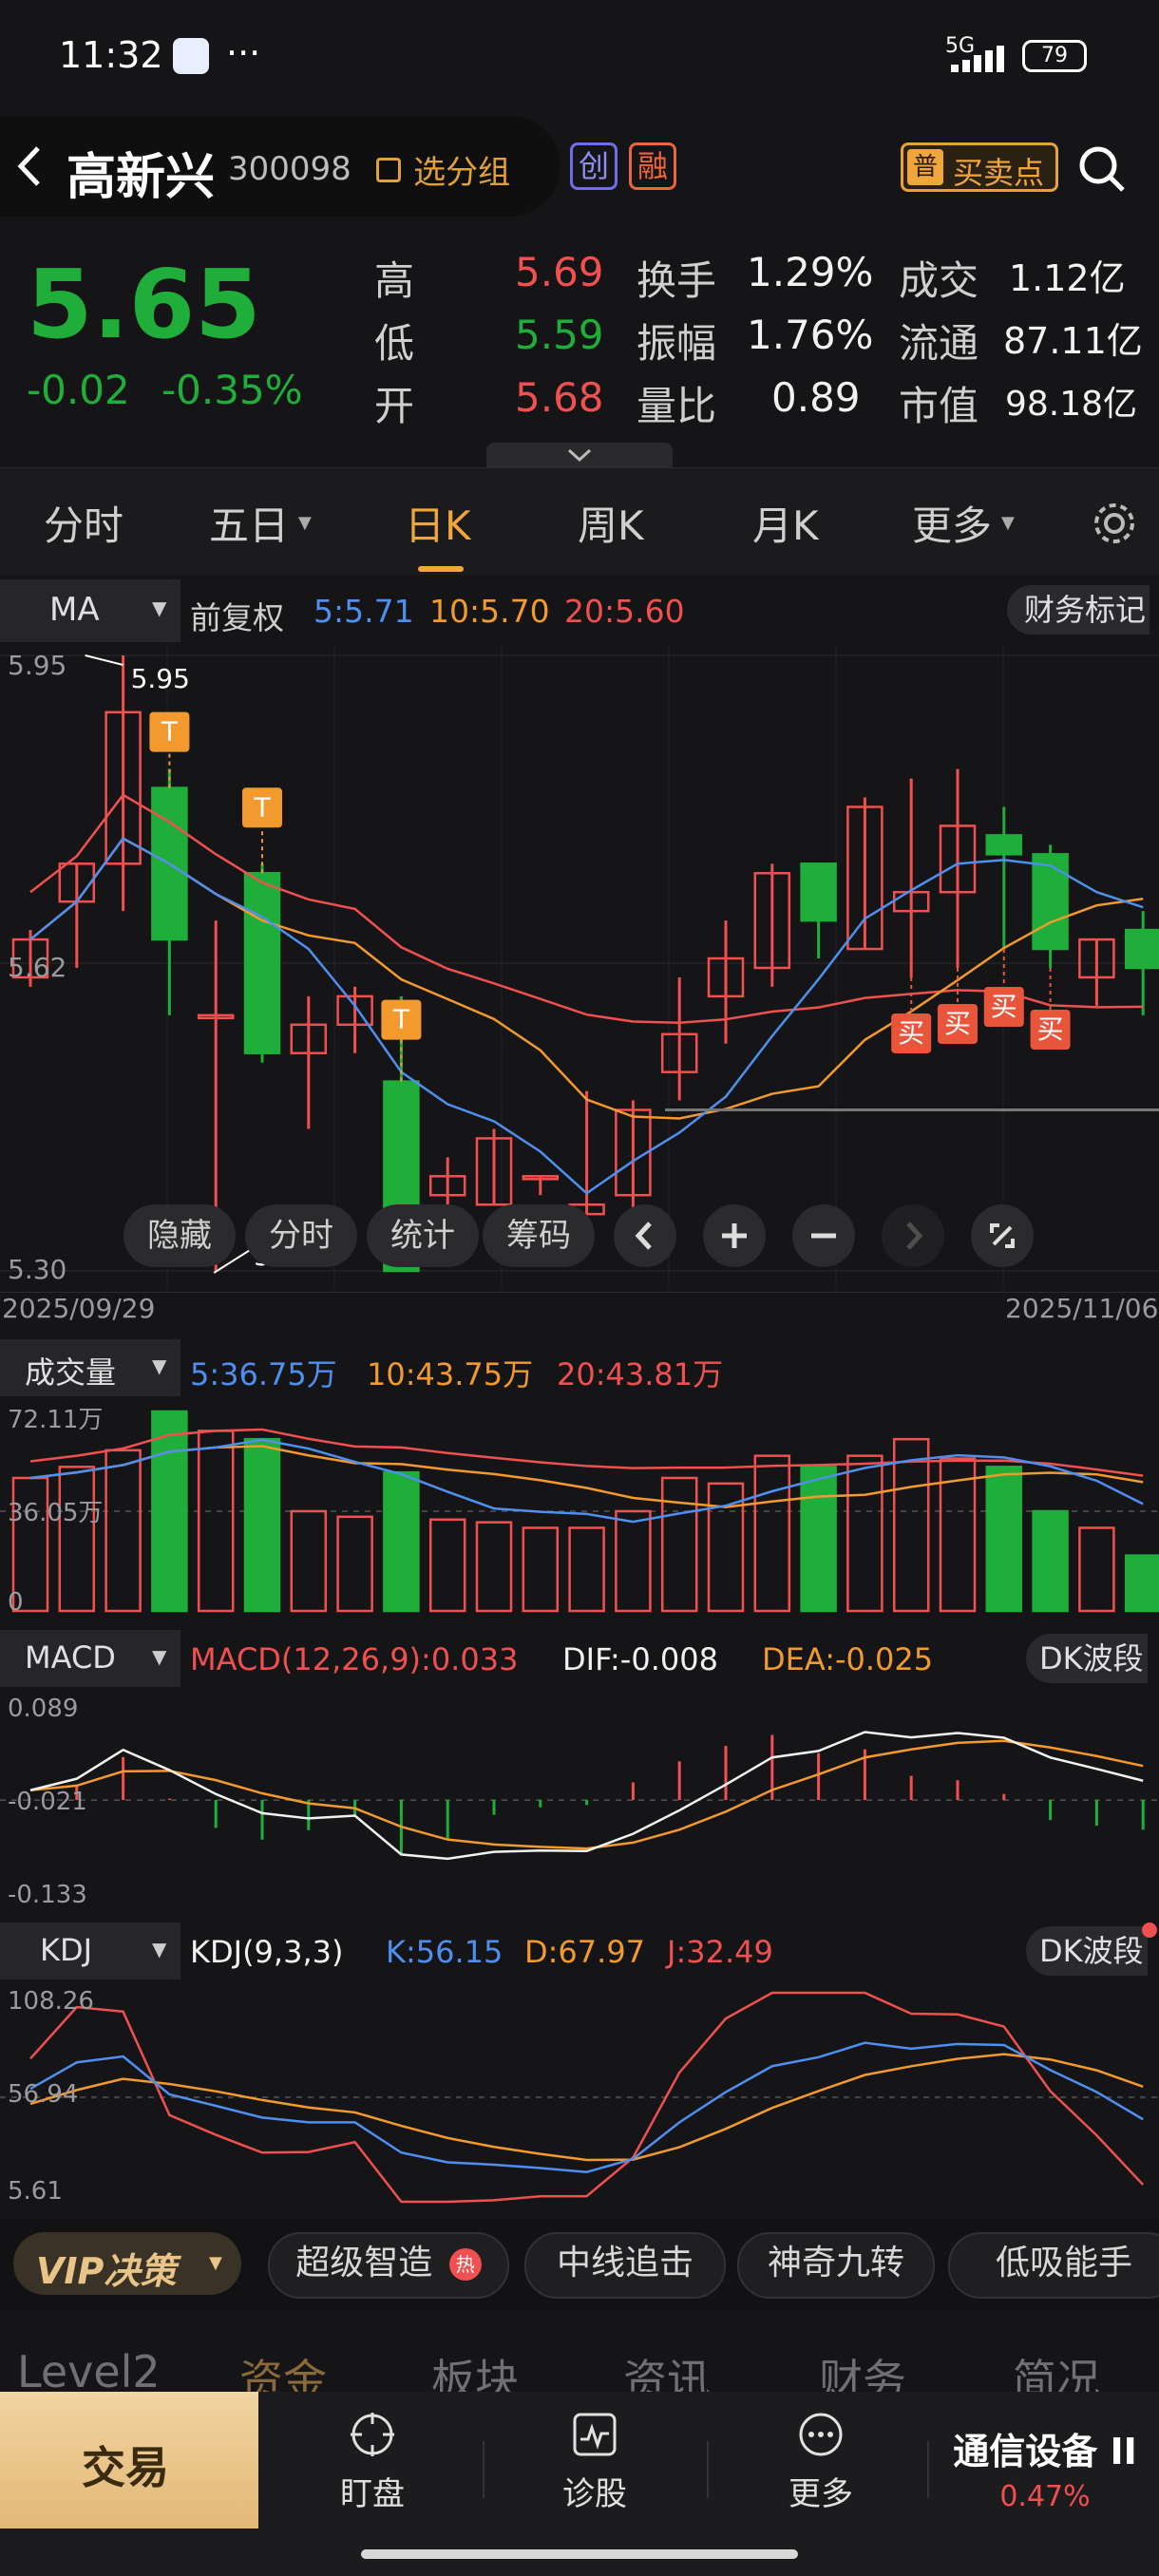 The width and height of the screenshot is (1159, 2576). I want to click on volume-selector: 成交量 ▼, so click(90, 1367).